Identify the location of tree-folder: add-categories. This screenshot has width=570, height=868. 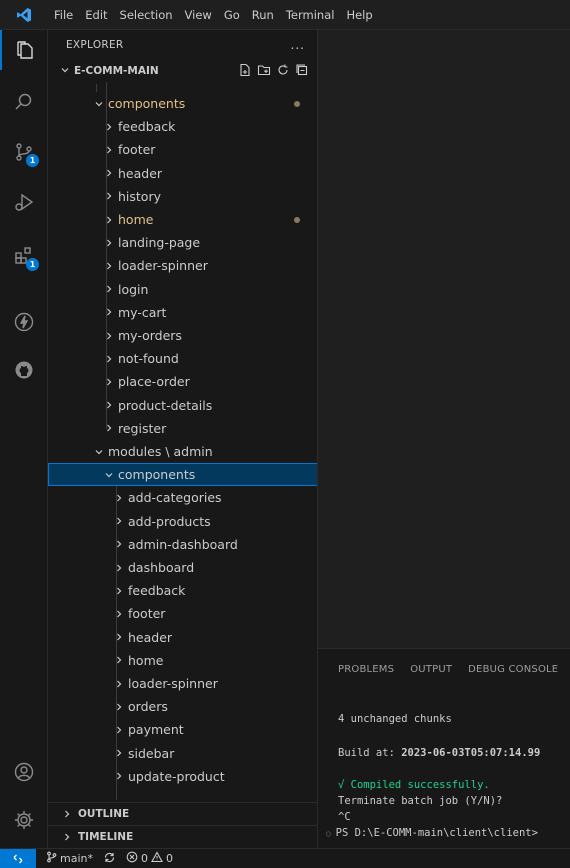
(182, 497).